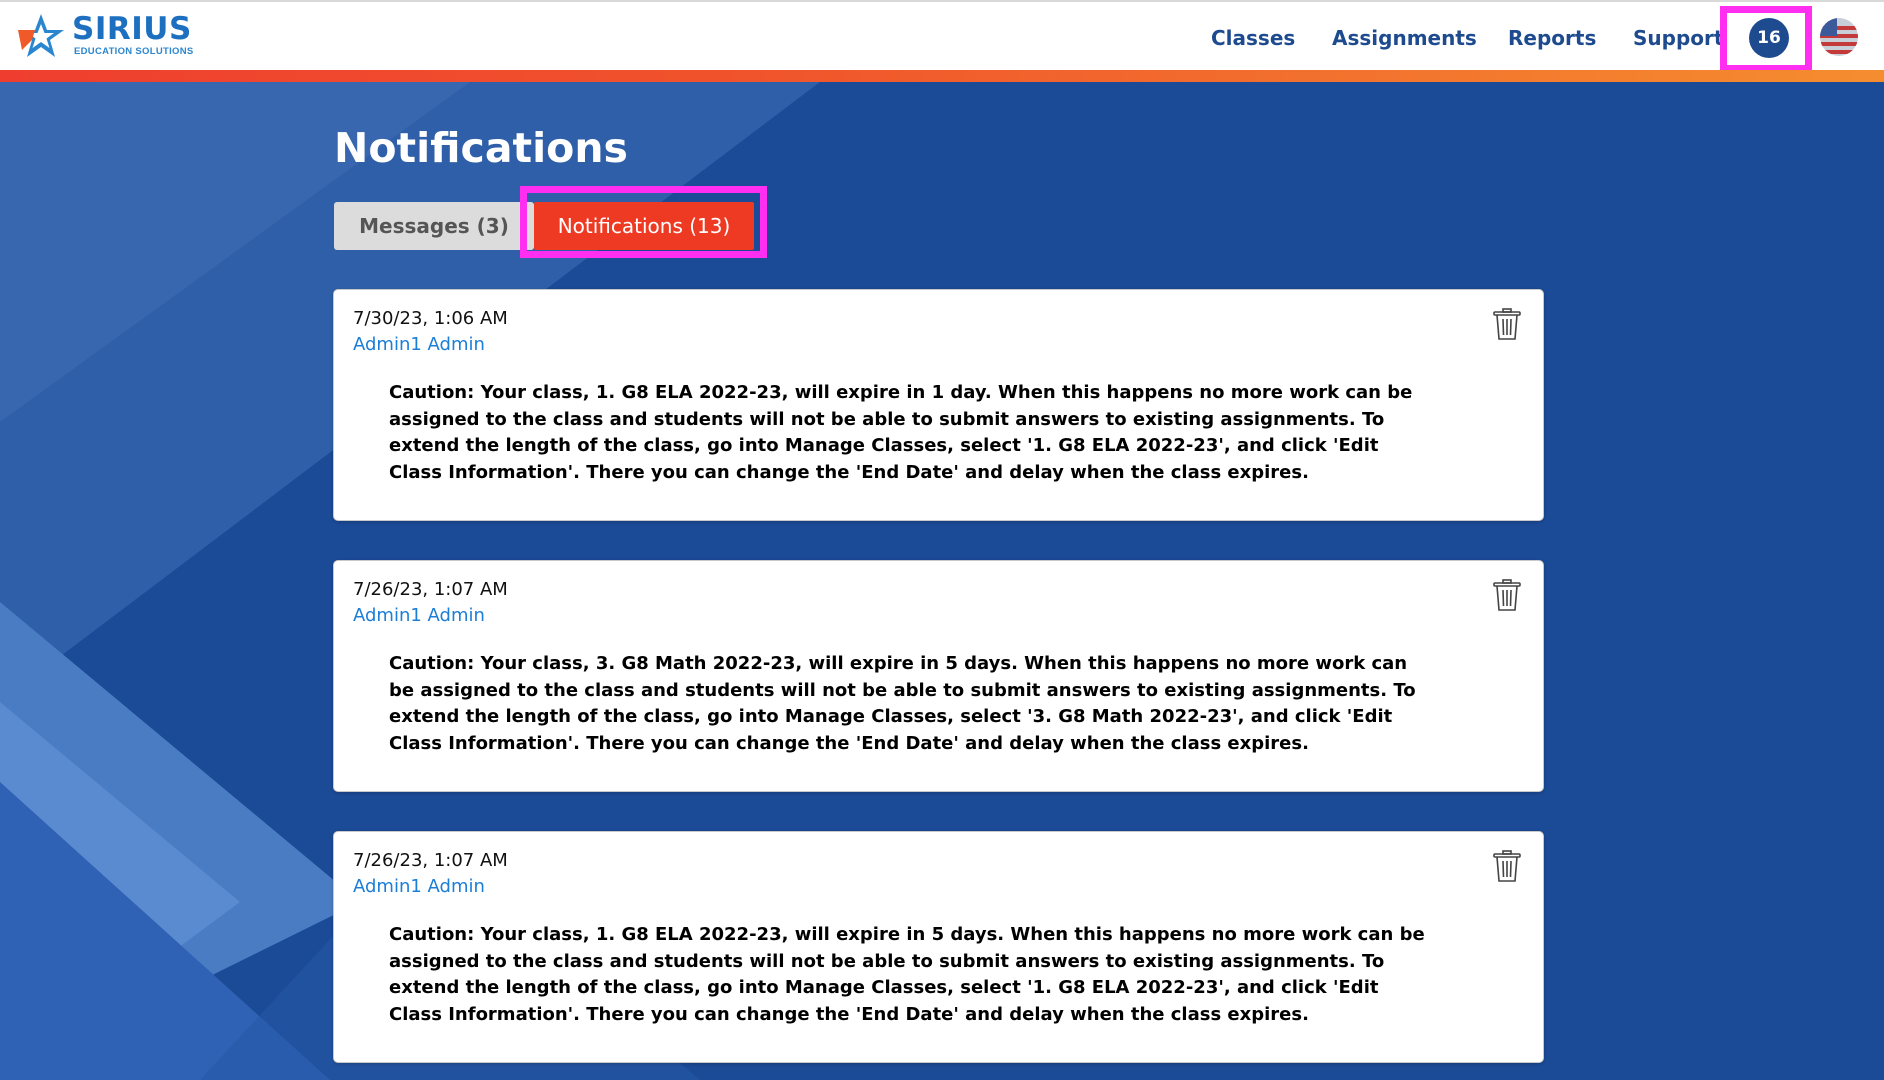 The width and height of the screenshot is (1884, 1080). I want to click on sirius-logo: SIRIUS EDUCATION SOLUTIONS, so click(106, 37).